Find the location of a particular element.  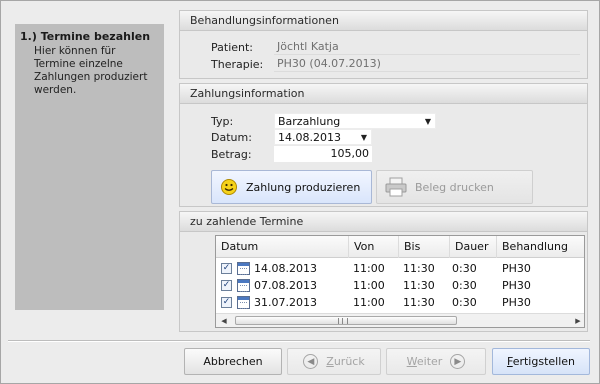

column-dauer: Dauer is located at coordinates (473, 247).